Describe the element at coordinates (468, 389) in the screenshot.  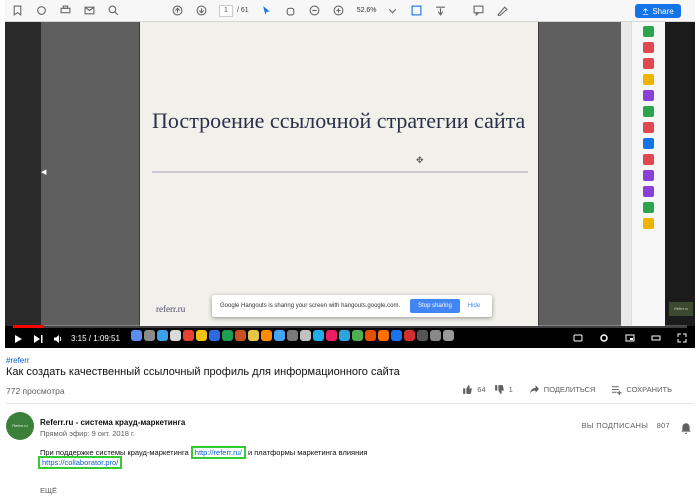
I see `thumb-up-icon` at that location.